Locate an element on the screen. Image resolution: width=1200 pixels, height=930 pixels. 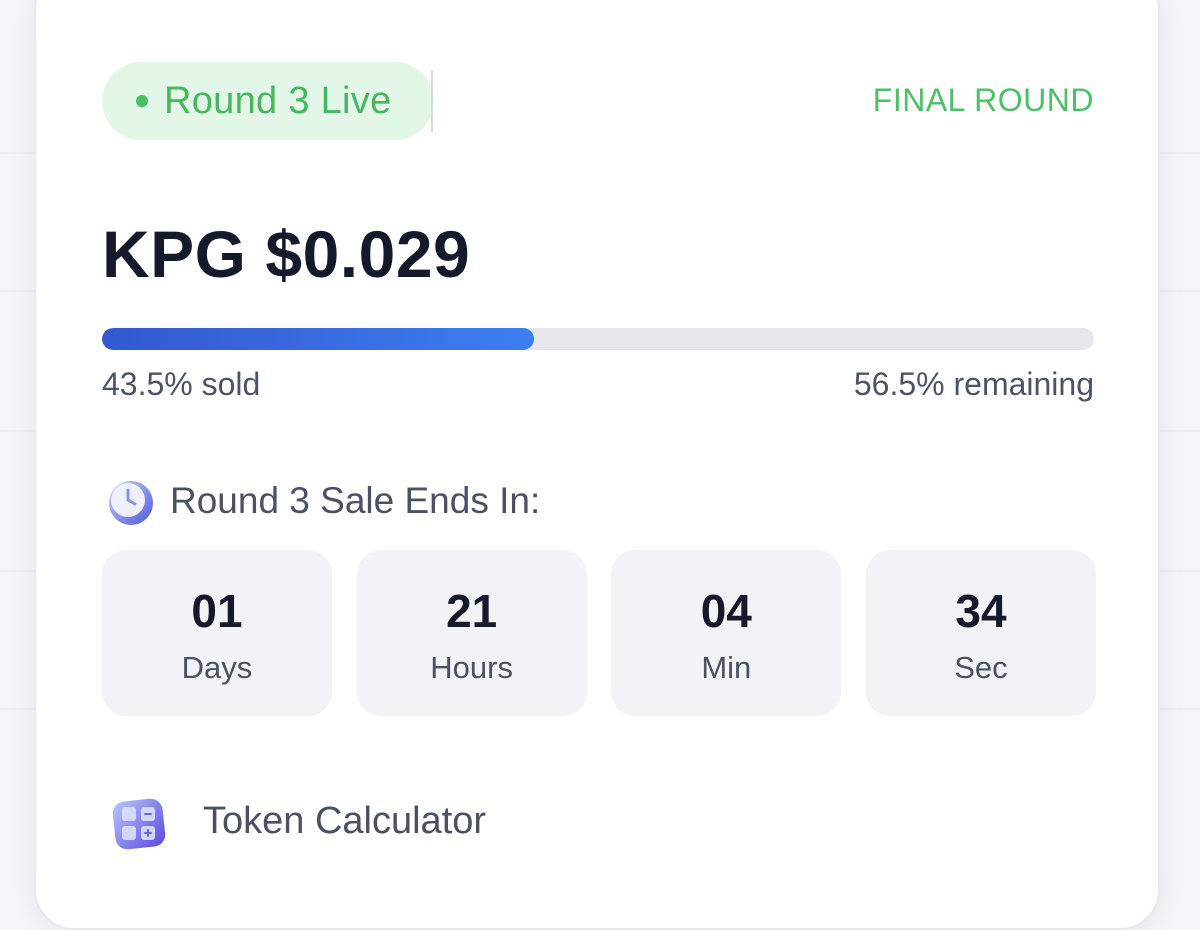
token-calculator-label: Token Calculator is located at coordinates (344, 821).